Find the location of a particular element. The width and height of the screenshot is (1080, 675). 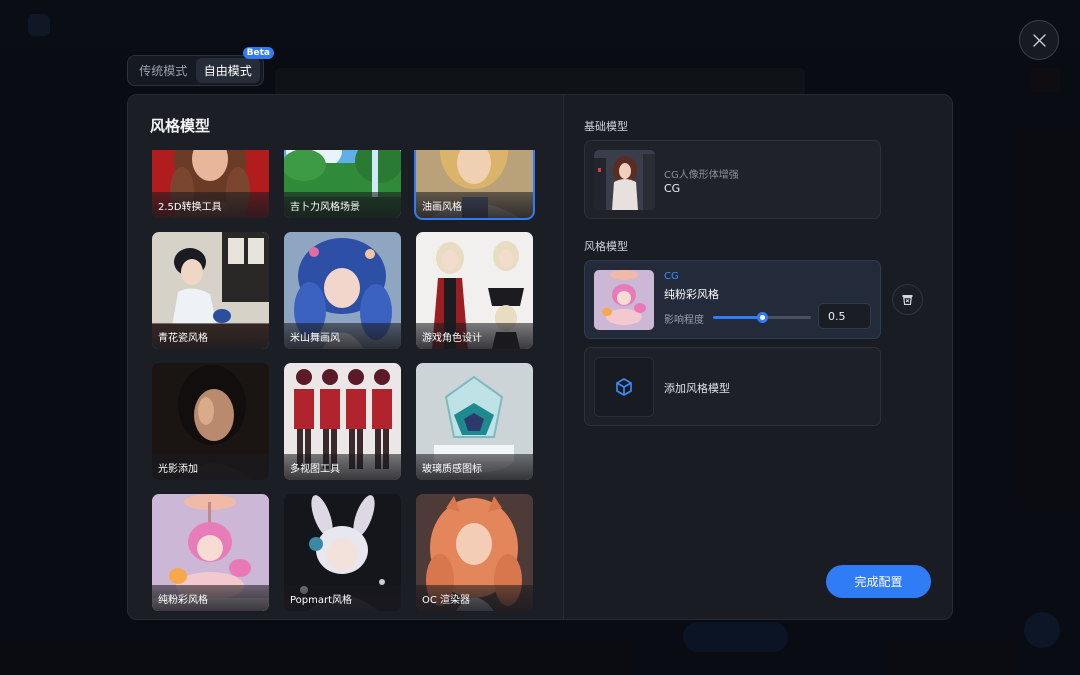

card-label: 2.5D转换工具 is located at coordinates (210, 205).